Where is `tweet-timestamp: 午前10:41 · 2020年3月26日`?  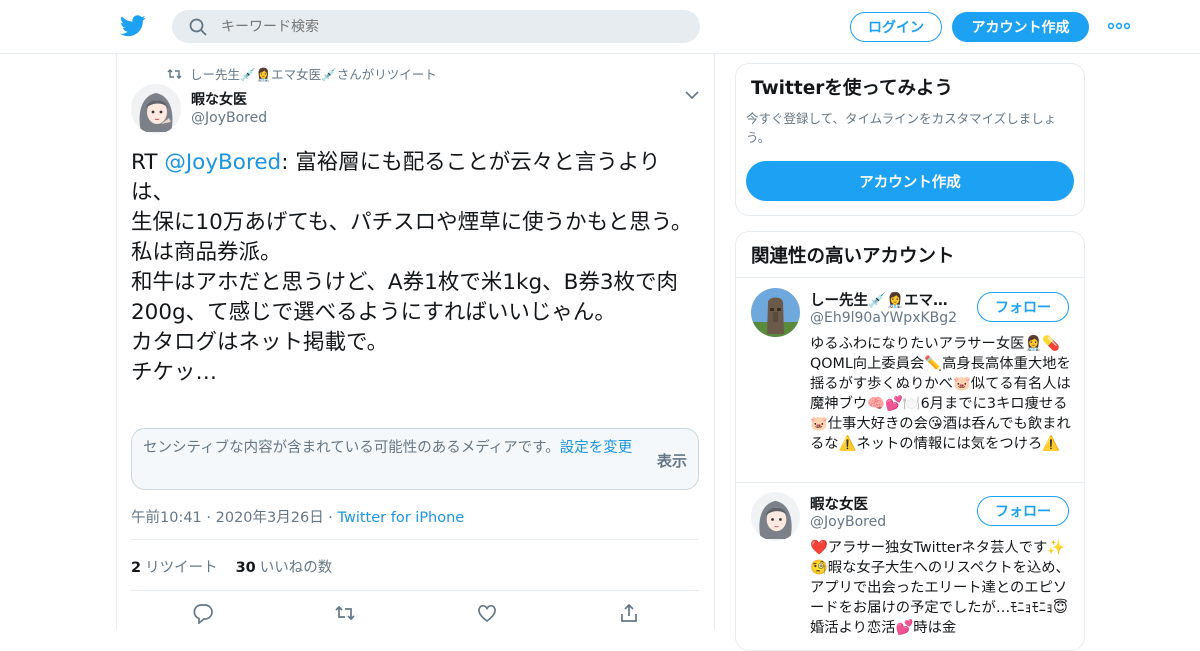 tweet-timestamp: 午前10:41 · 2020年3月26日 is located at coordinates (227, 518).